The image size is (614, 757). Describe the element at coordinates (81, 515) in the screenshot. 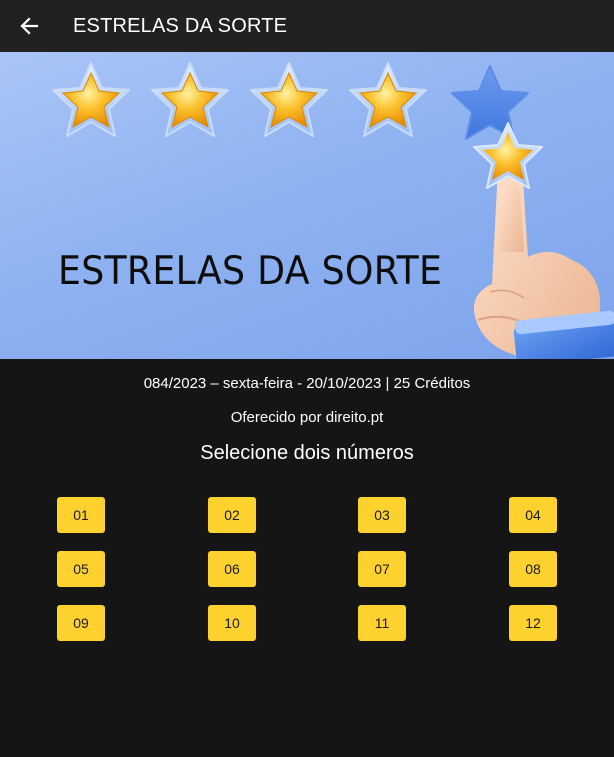

I see `number-button: 01` at that location.